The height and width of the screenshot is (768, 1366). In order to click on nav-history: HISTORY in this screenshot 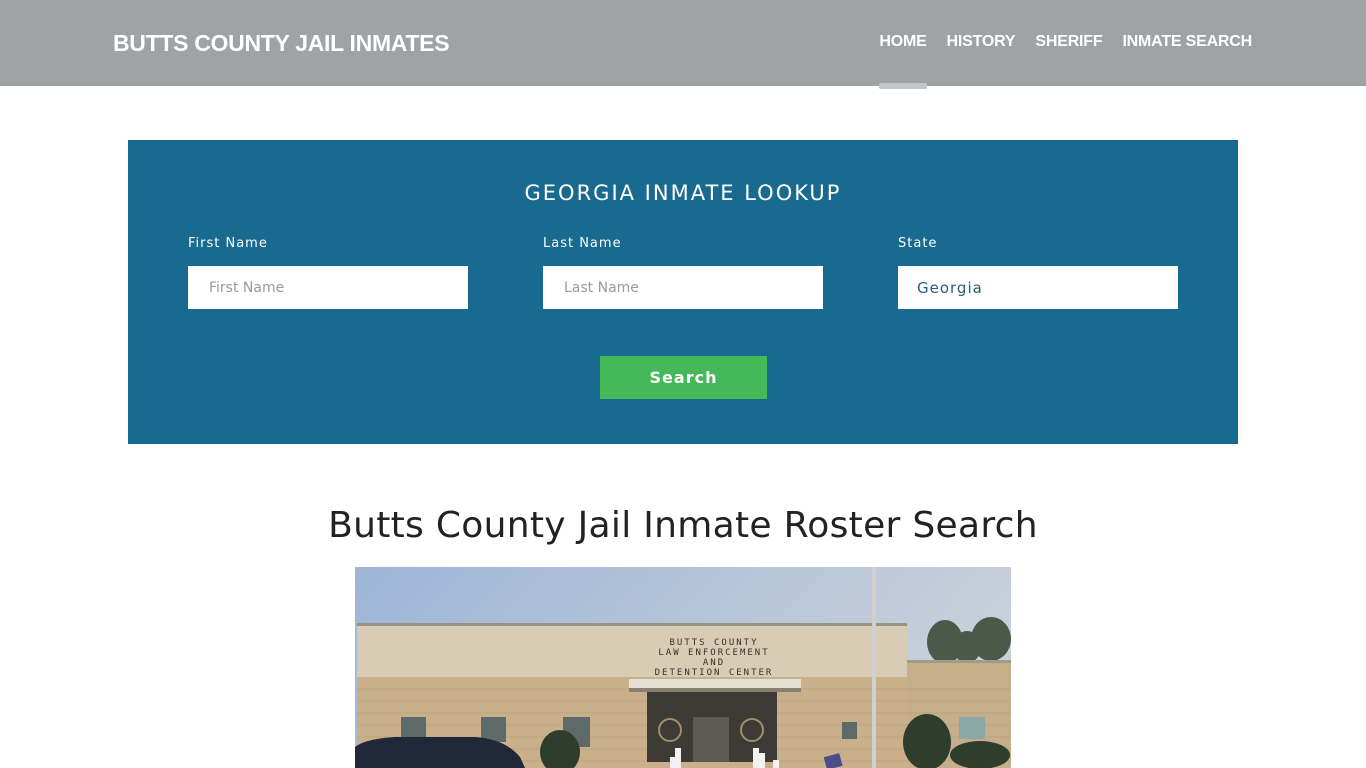, I will do `click(981, 42)`.